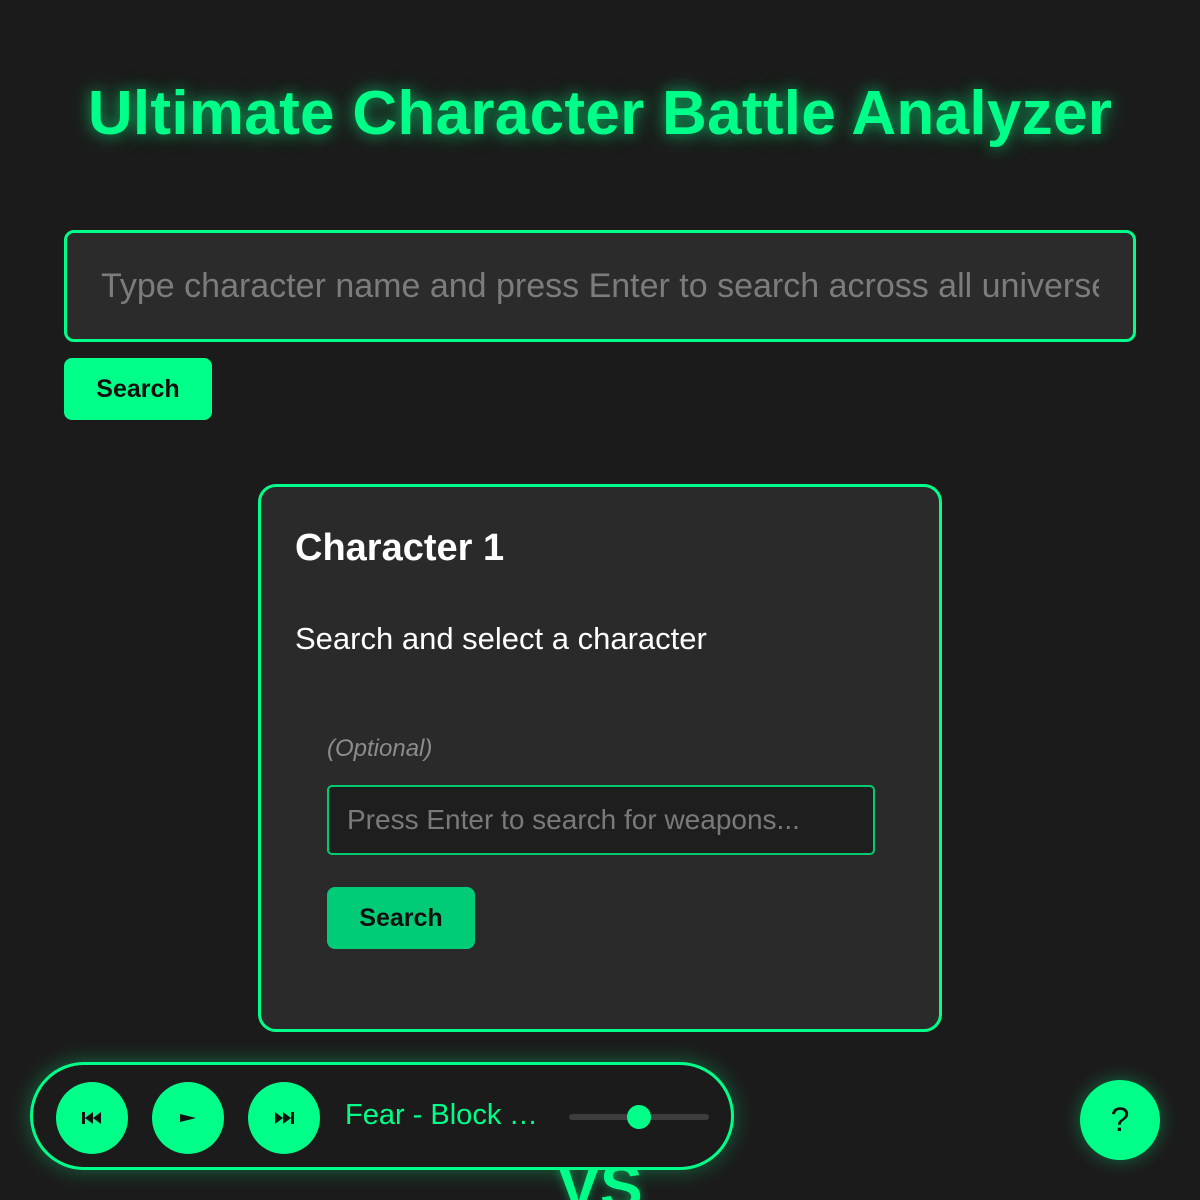 Image resolution: width=1200 pixels, height=1200 pixels. I want to click on volume-slider, so click(639, 1117).